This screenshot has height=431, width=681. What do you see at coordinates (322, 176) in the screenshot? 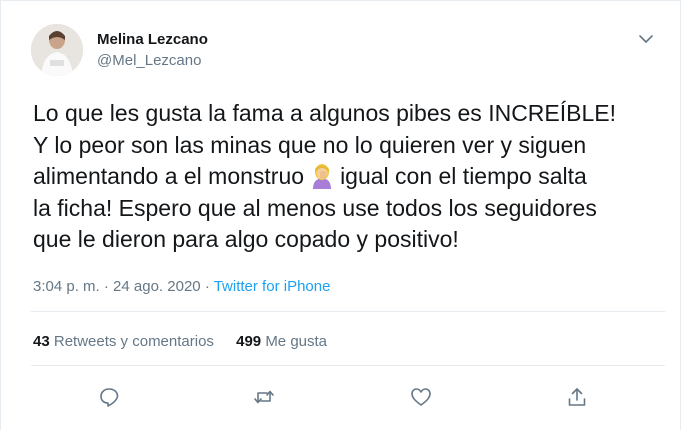
I see `woman-facepalming-icon` at bounding box center [322, 176].